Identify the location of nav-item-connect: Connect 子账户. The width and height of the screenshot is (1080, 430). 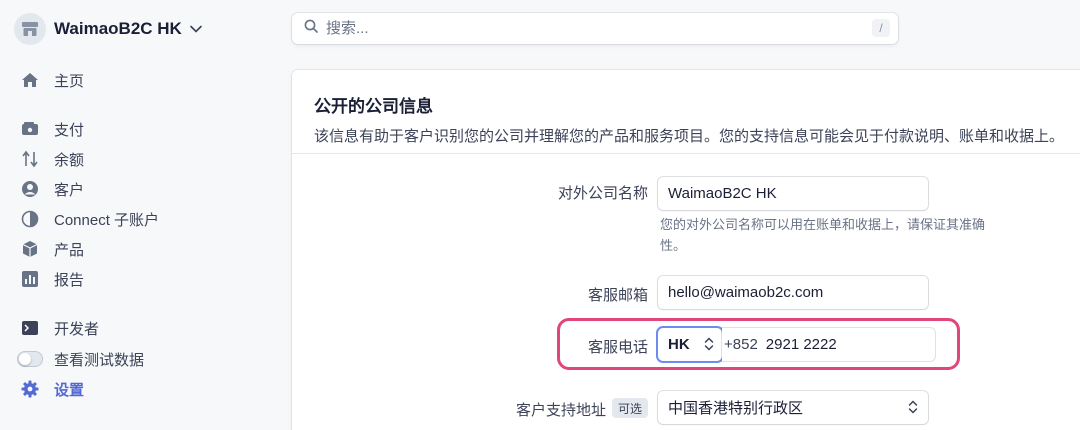
(89, 219).